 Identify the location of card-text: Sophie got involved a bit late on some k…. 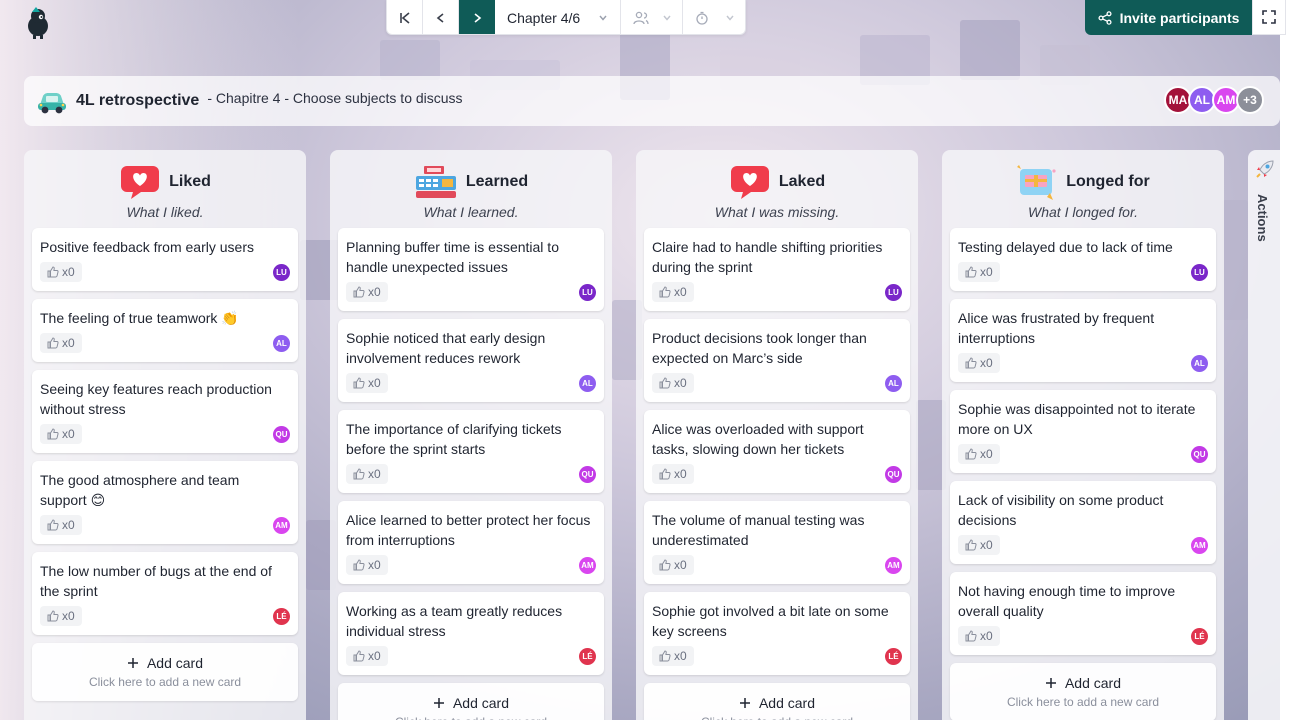
(770, 621).